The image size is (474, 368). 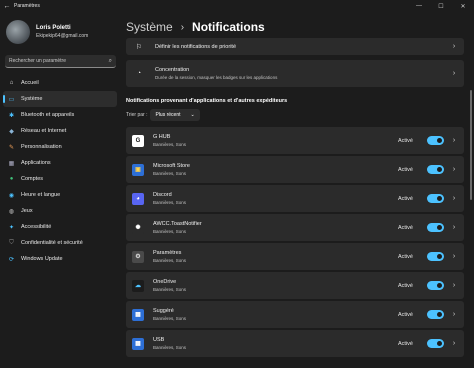 What do you see at coordinates (42, 259) in the screenshot?
I see `sidebar-item-label: Windows Update` at bounding box center [42, 259].